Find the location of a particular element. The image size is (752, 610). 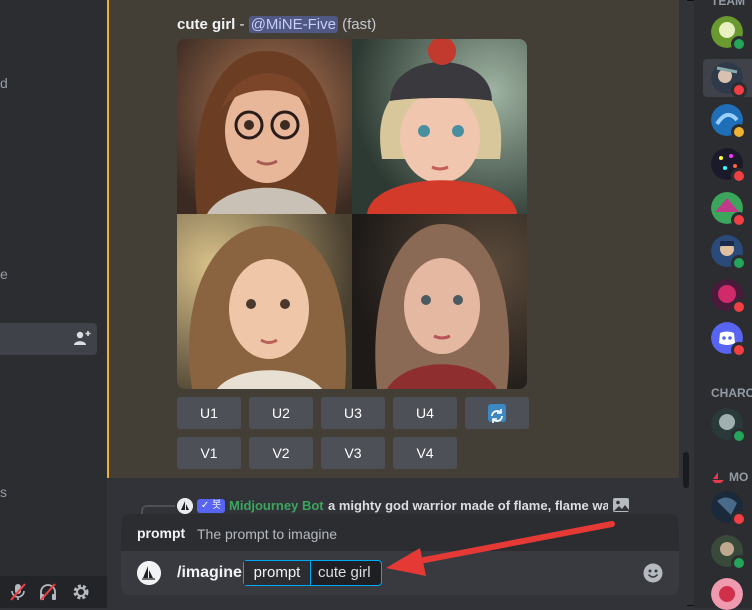

message-prompt: cute girl is located at coordinates (206, 24).